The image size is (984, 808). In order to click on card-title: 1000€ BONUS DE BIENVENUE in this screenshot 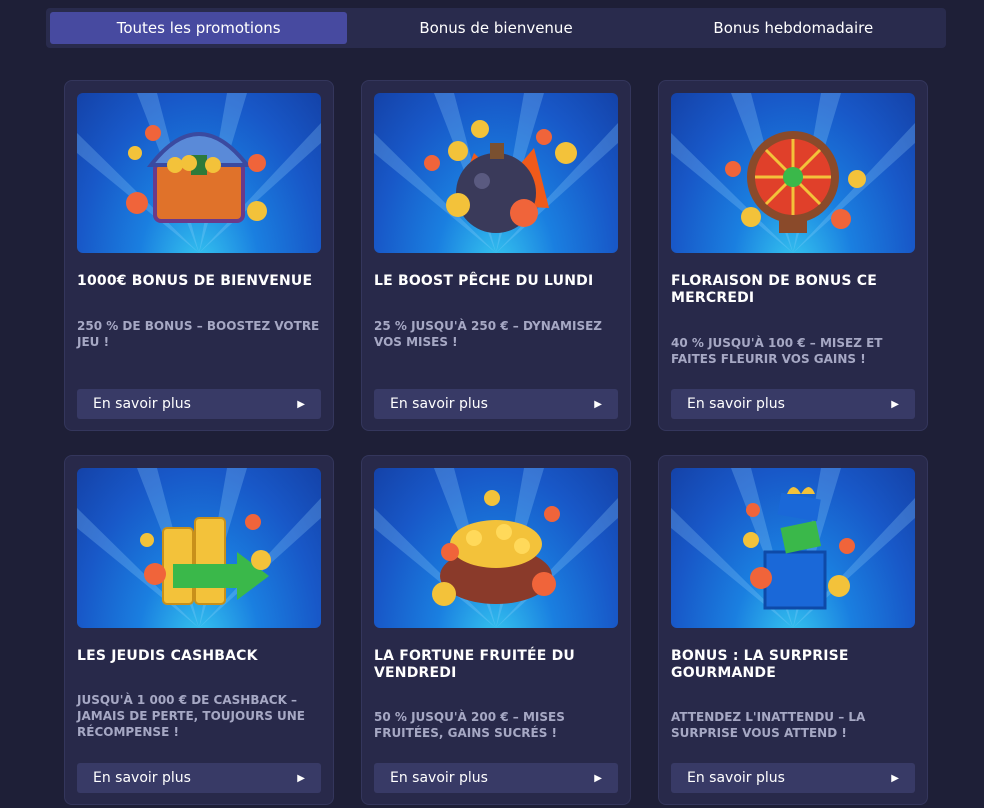, I will do `click(195, 281)`.